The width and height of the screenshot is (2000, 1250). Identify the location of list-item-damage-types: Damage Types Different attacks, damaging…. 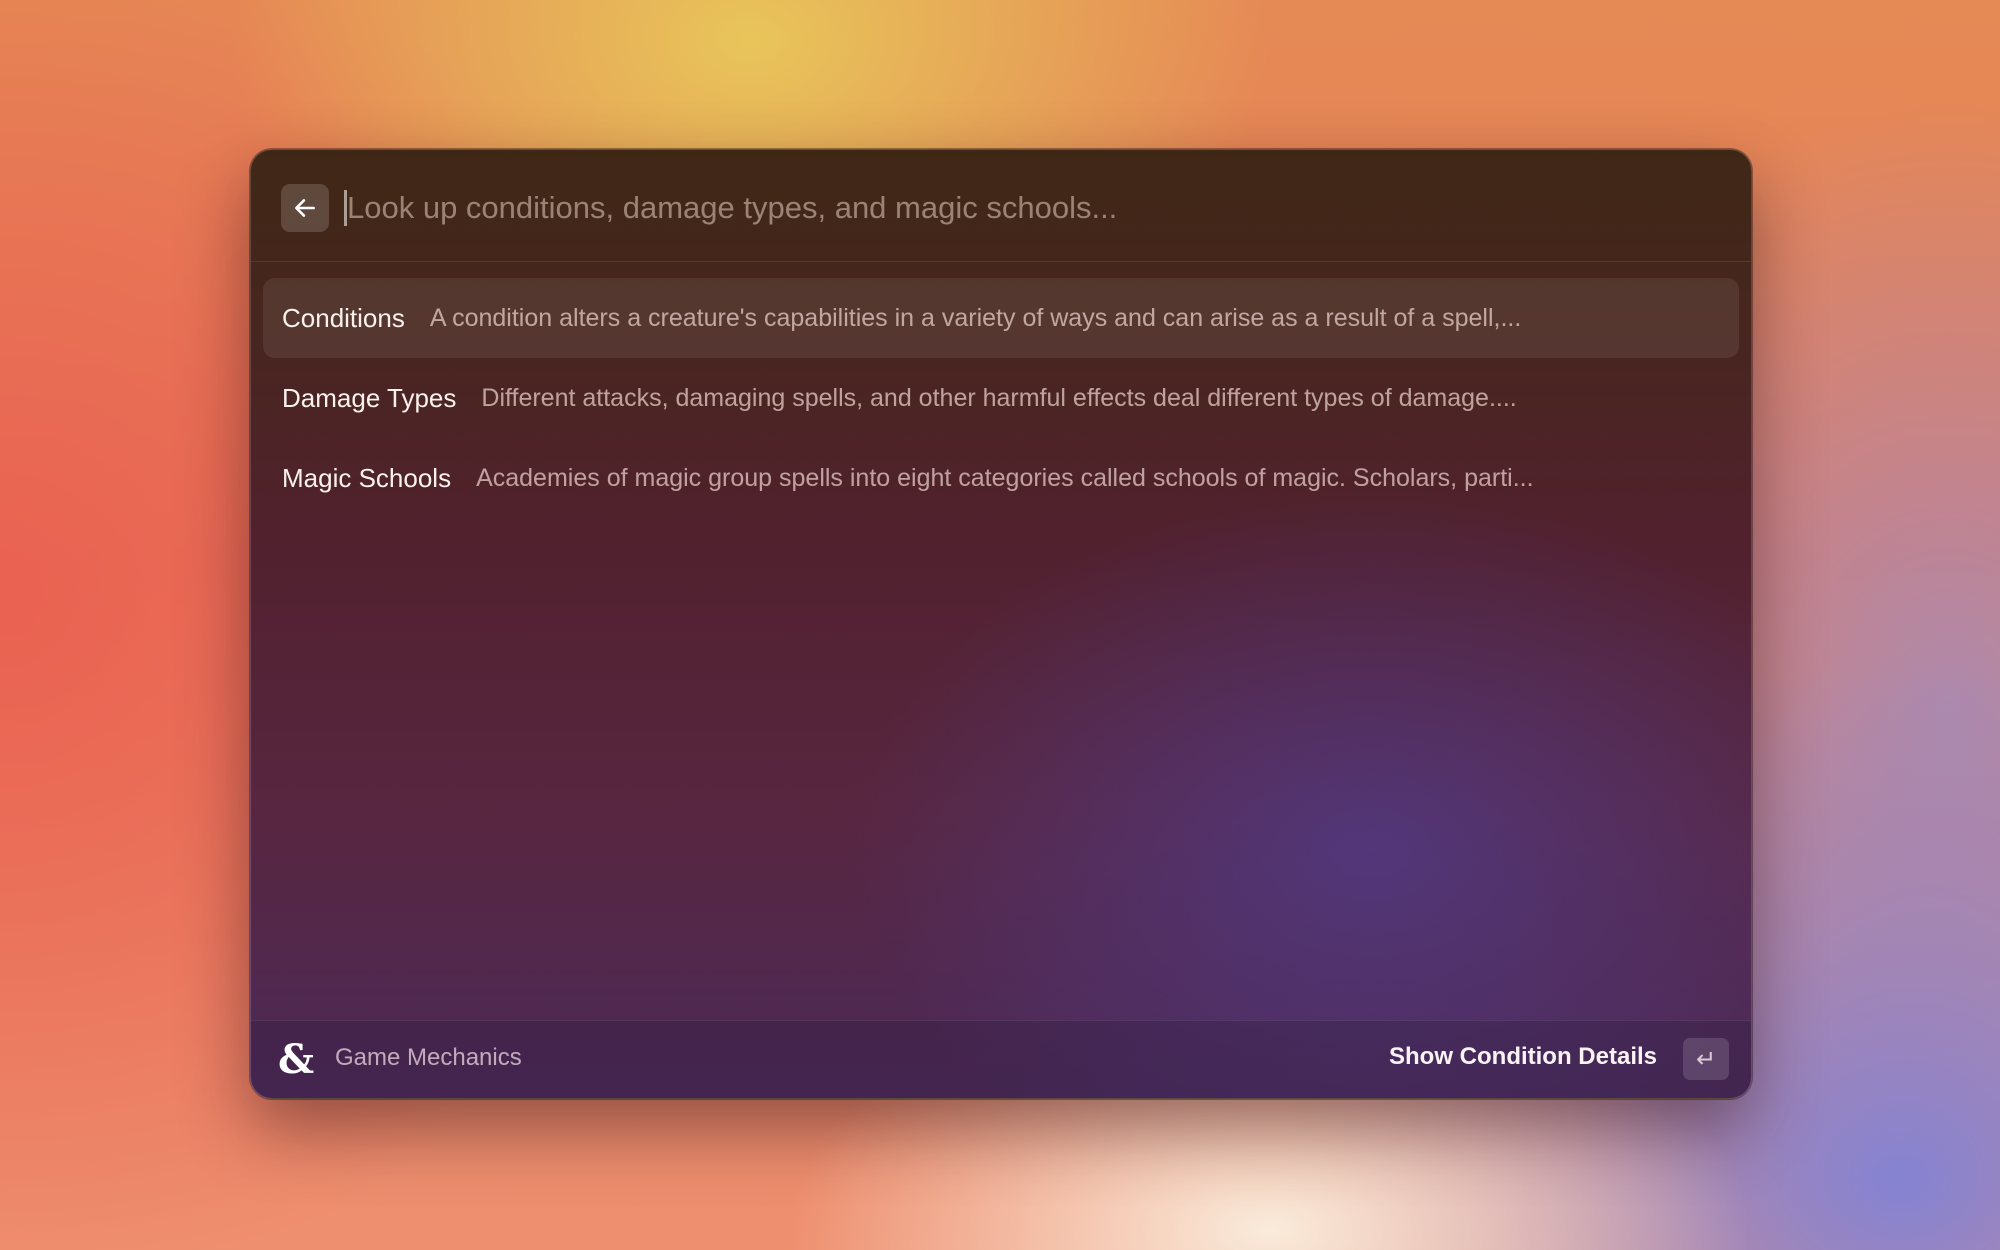
(1001, 398).